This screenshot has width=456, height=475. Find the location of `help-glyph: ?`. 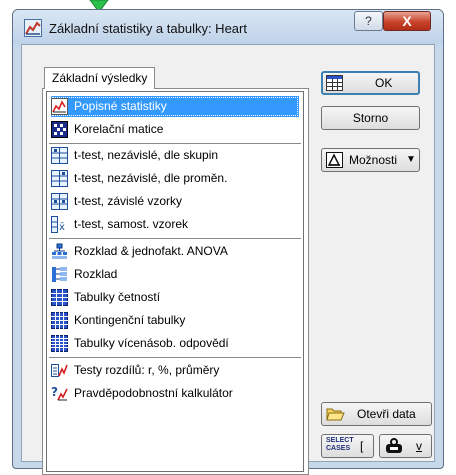

help-glyph: ? is located at coordinates (368, 21).